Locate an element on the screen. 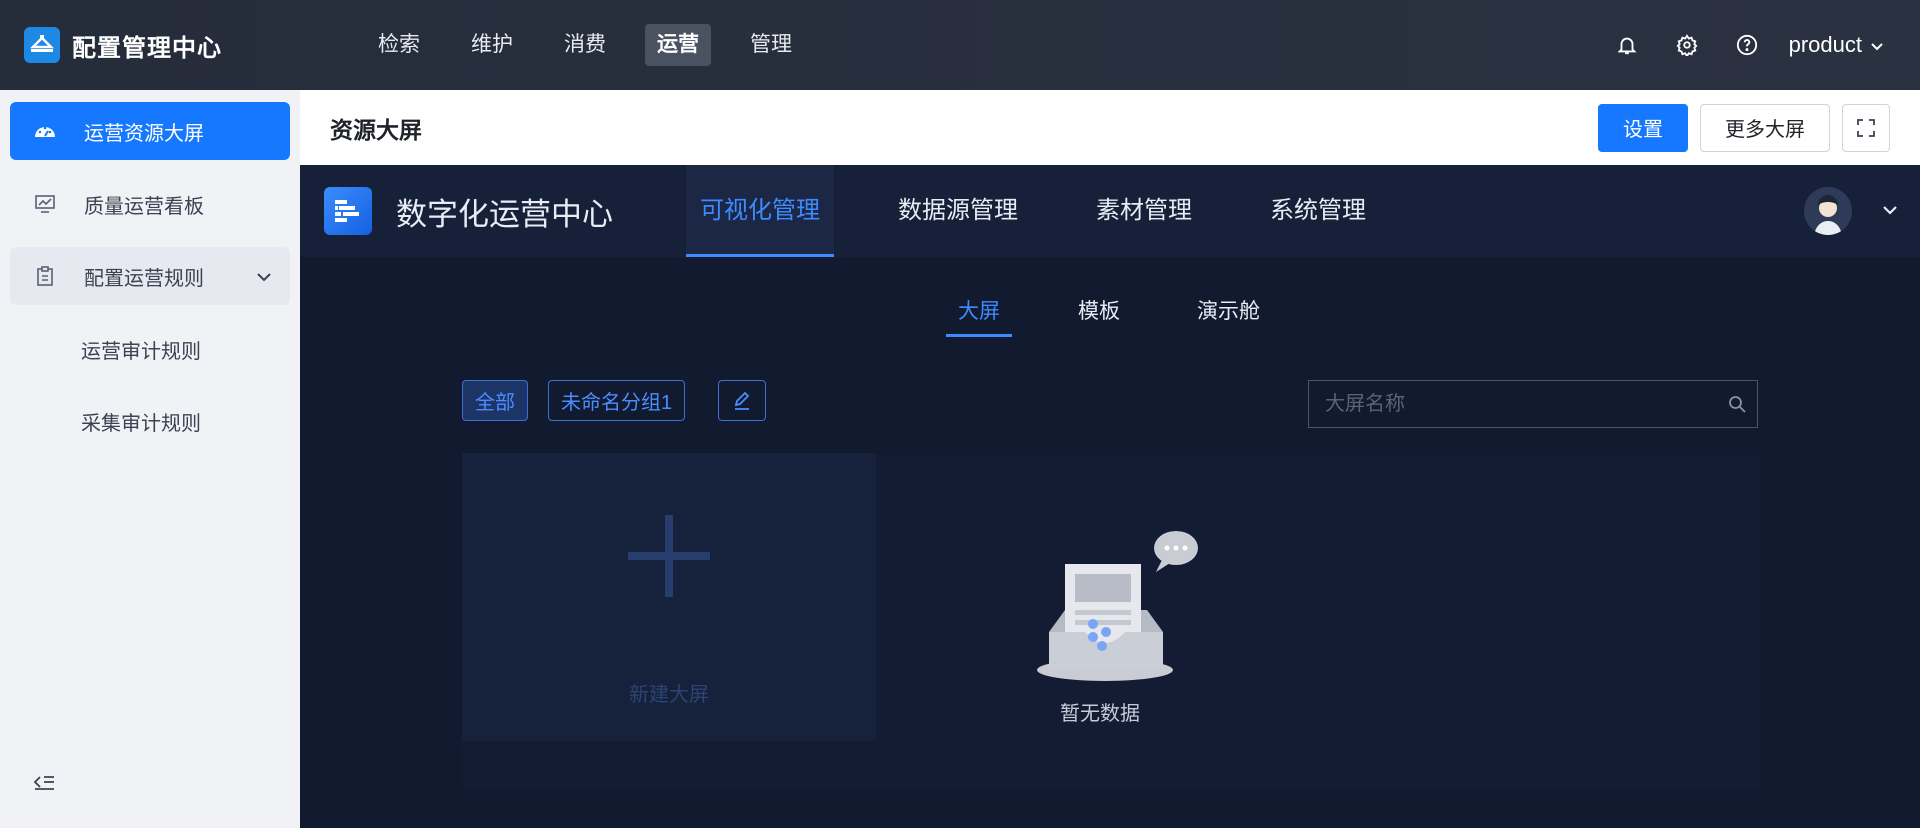 The height and width of the screenshot is (828, 1920). plus-icon is located at coordinates (669, 556).